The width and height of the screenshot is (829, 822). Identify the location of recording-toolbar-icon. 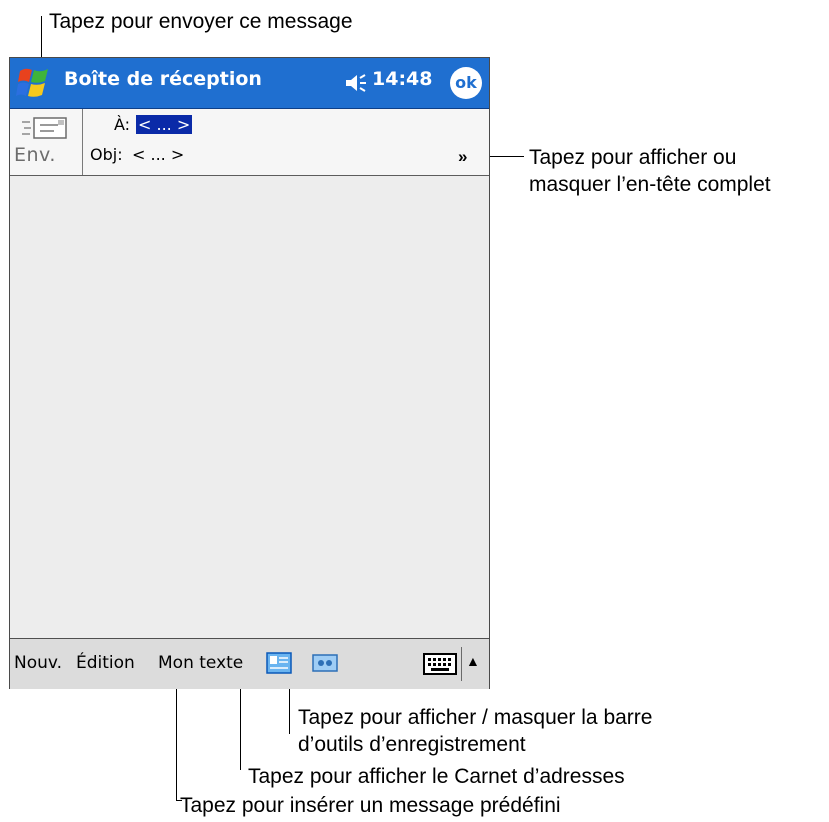
(325, 663).